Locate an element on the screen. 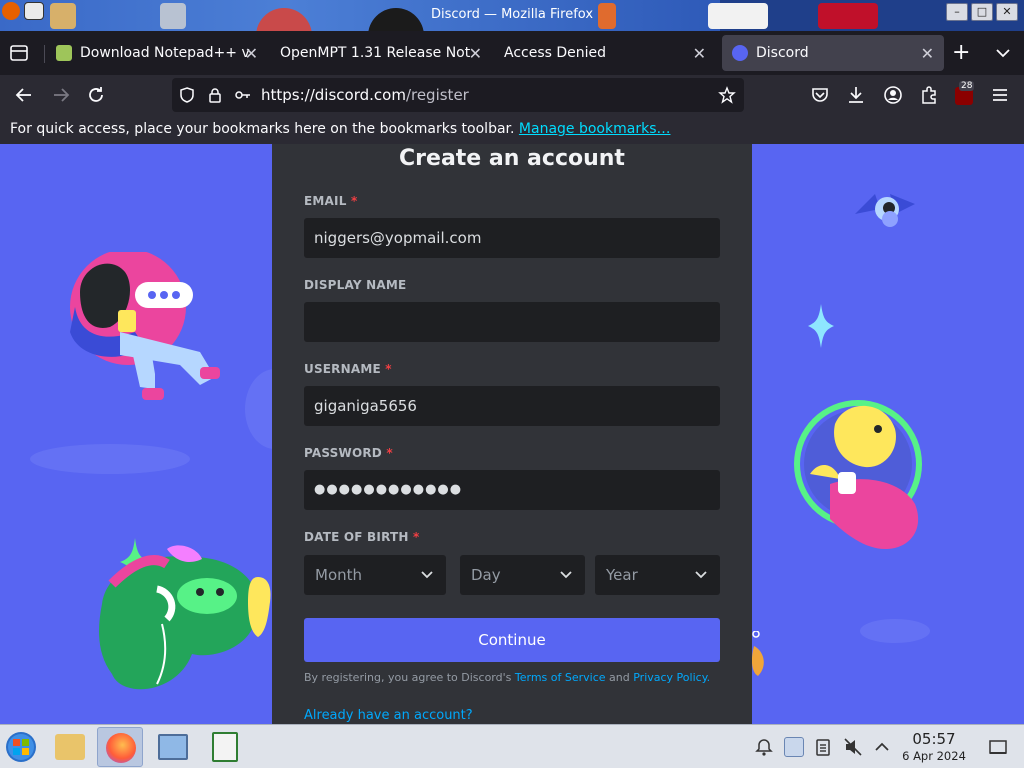 The height and width of the screenshot is (768, 1024). chevron-up-icon is located at coordinates (882, 747).